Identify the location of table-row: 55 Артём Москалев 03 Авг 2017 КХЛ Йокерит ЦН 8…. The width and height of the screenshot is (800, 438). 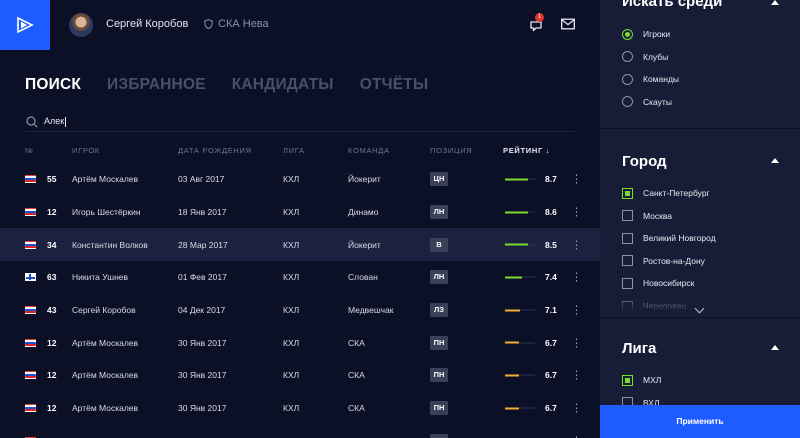
(300, 179).